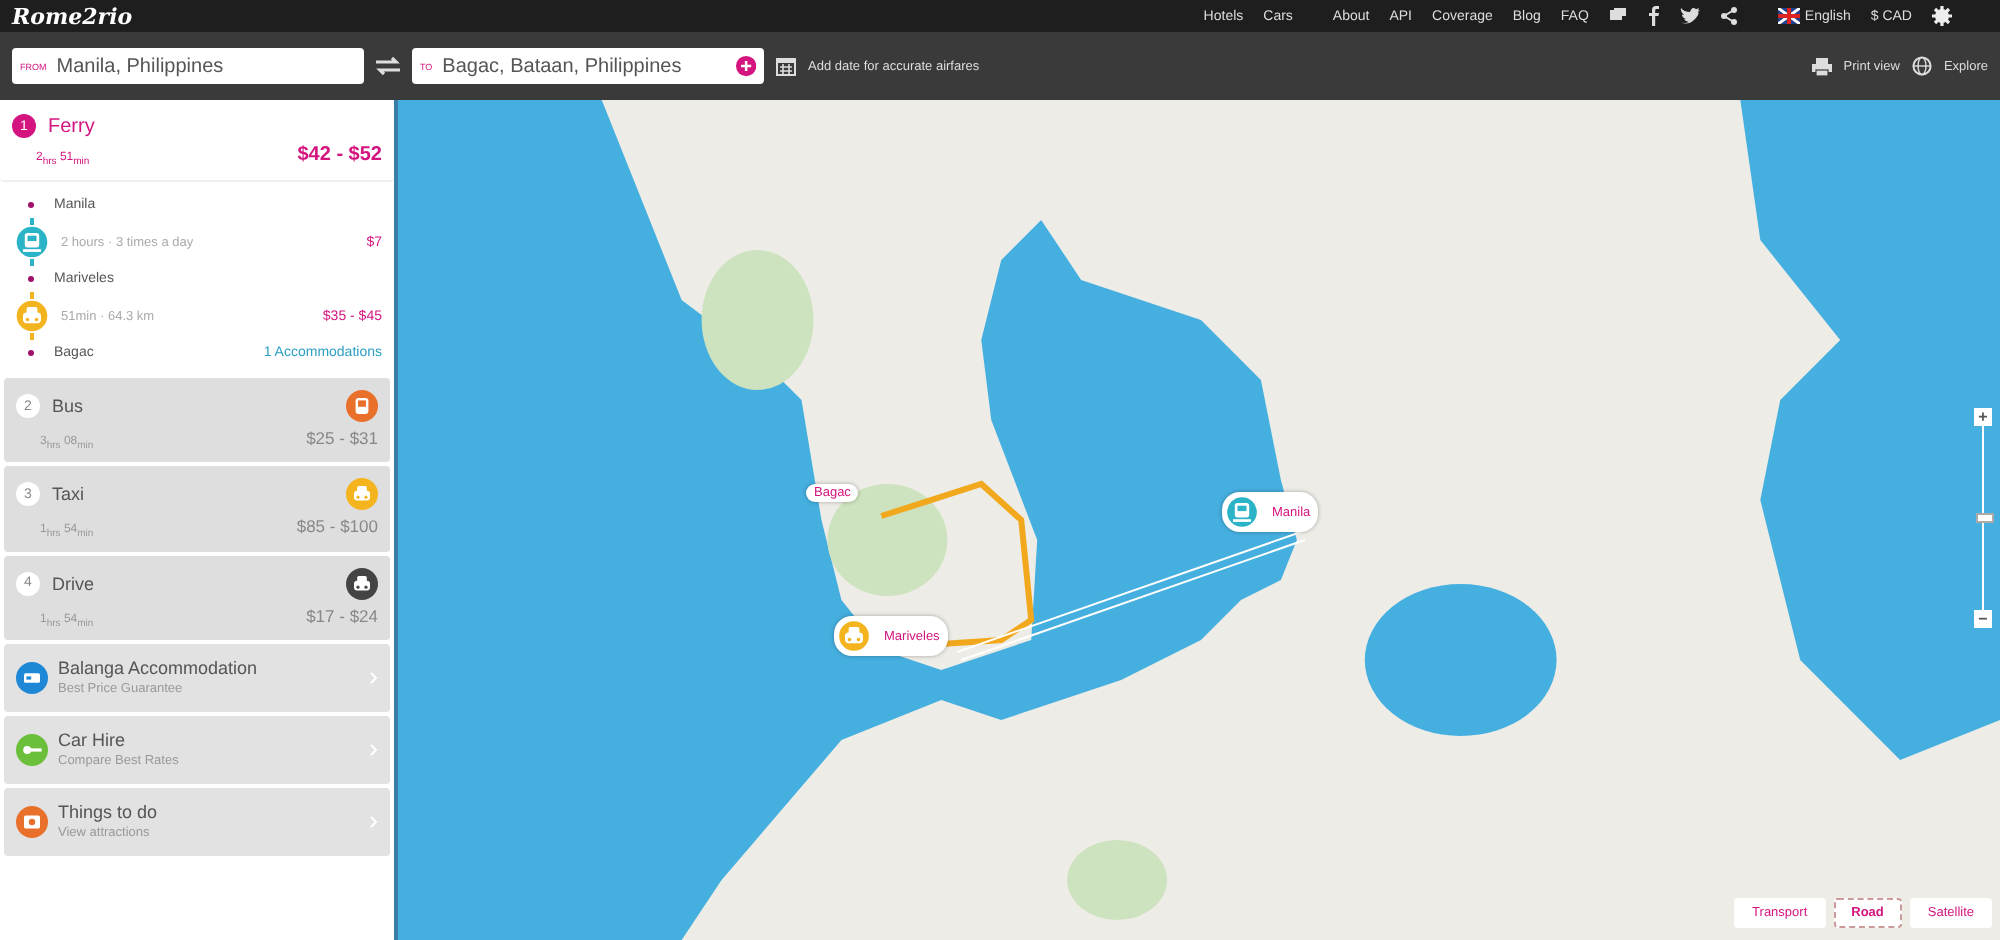  Describe the element at coordinates (342, 615) in the screenshot. I see `route-price: $17 - $24` at that location.